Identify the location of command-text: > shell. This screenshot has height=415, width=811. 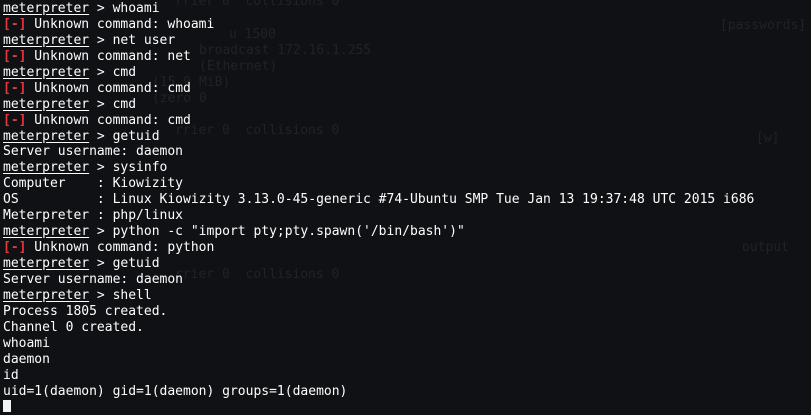
(120, 295).